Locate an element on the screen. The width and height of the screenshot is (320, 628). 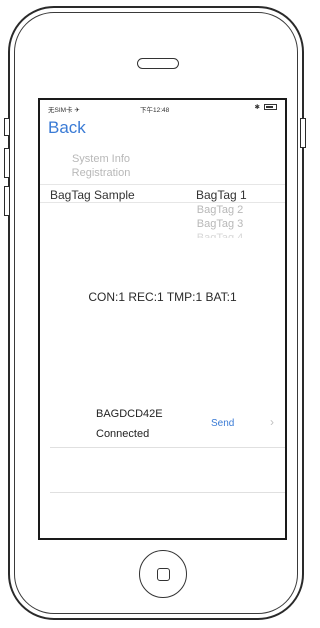
power-button is located at coordinates (303, 133).